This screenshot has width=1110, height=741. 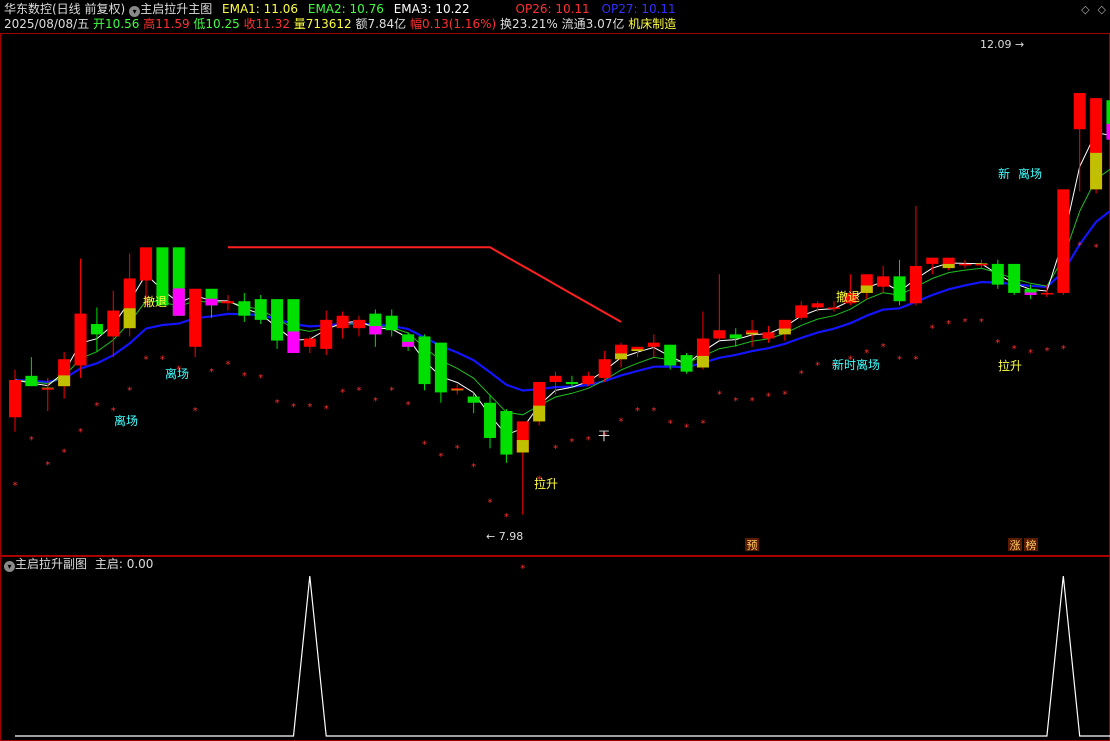 What do you see at coordinates (752, 545) in the screenshot?
I see `badge-label: 预` at bounding box center [752, 545].